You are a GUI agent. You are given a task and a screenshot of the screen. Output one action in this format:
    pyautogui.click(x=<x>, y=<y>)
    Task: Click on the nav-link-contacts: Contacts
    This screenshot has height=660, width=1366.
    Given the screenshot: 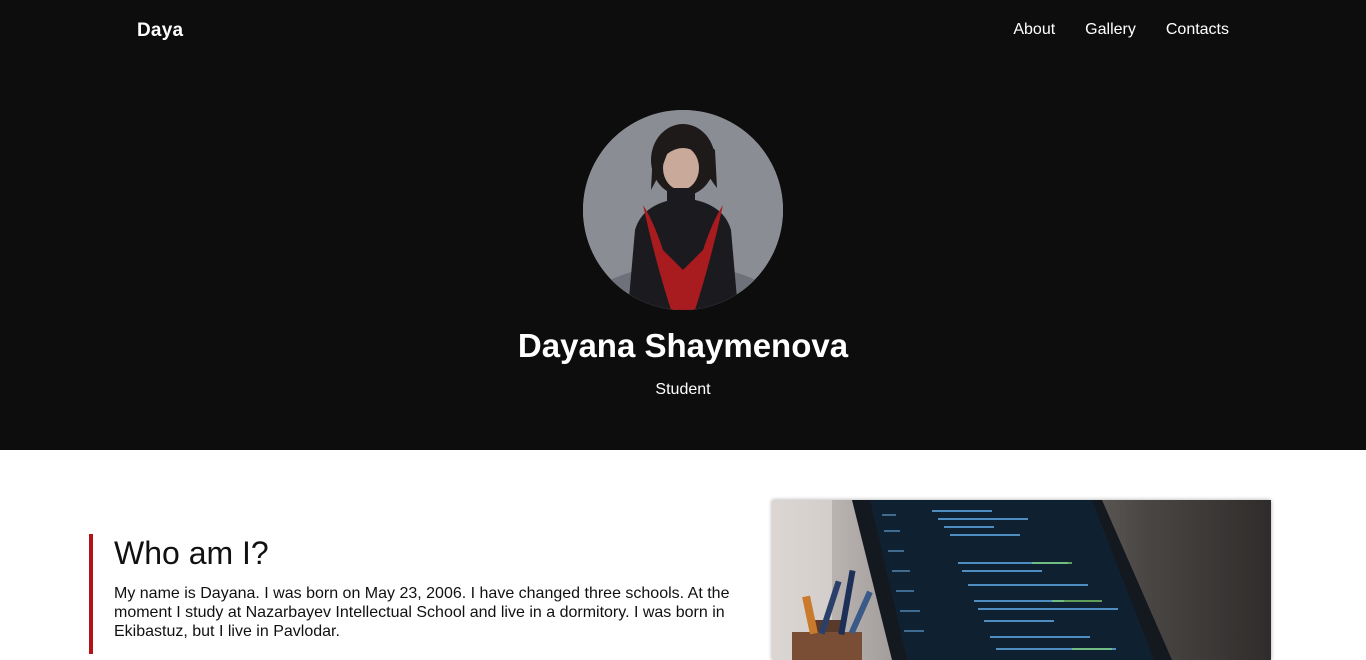 What is the action you would take?
    pyautogui.click(x=1197, y=30)
    